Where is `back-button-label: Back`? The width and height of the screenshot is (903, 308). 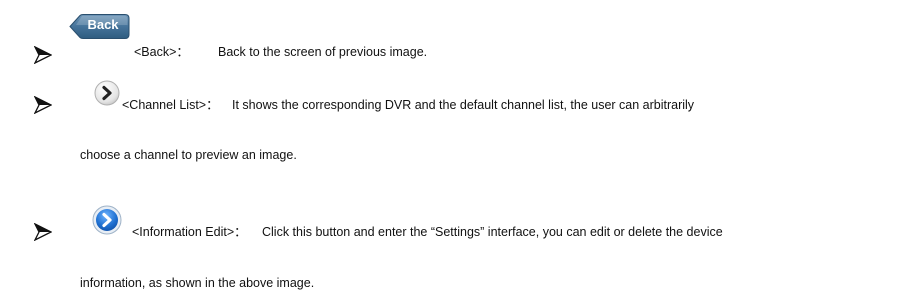 back-button-label: Back is located at coordinates (103, 24).